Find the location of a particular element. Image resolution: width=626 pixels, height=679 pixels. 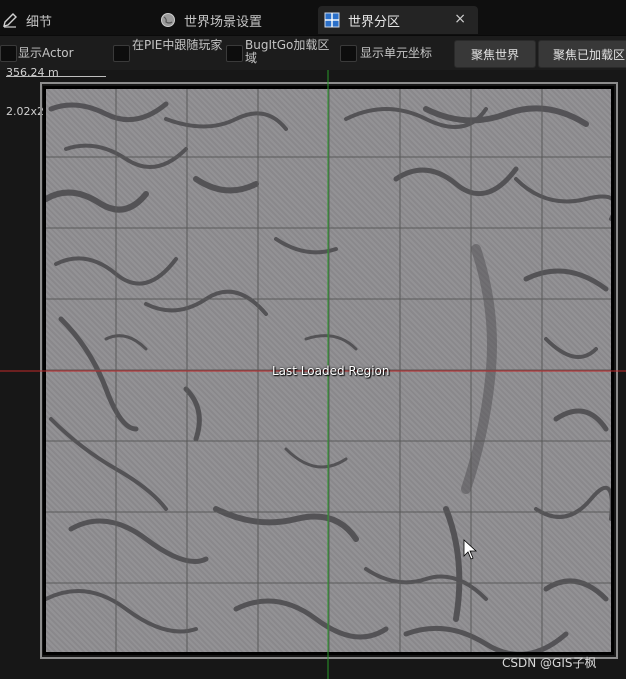

tab-details-label: 细节 is located at coordinates (39, 22).